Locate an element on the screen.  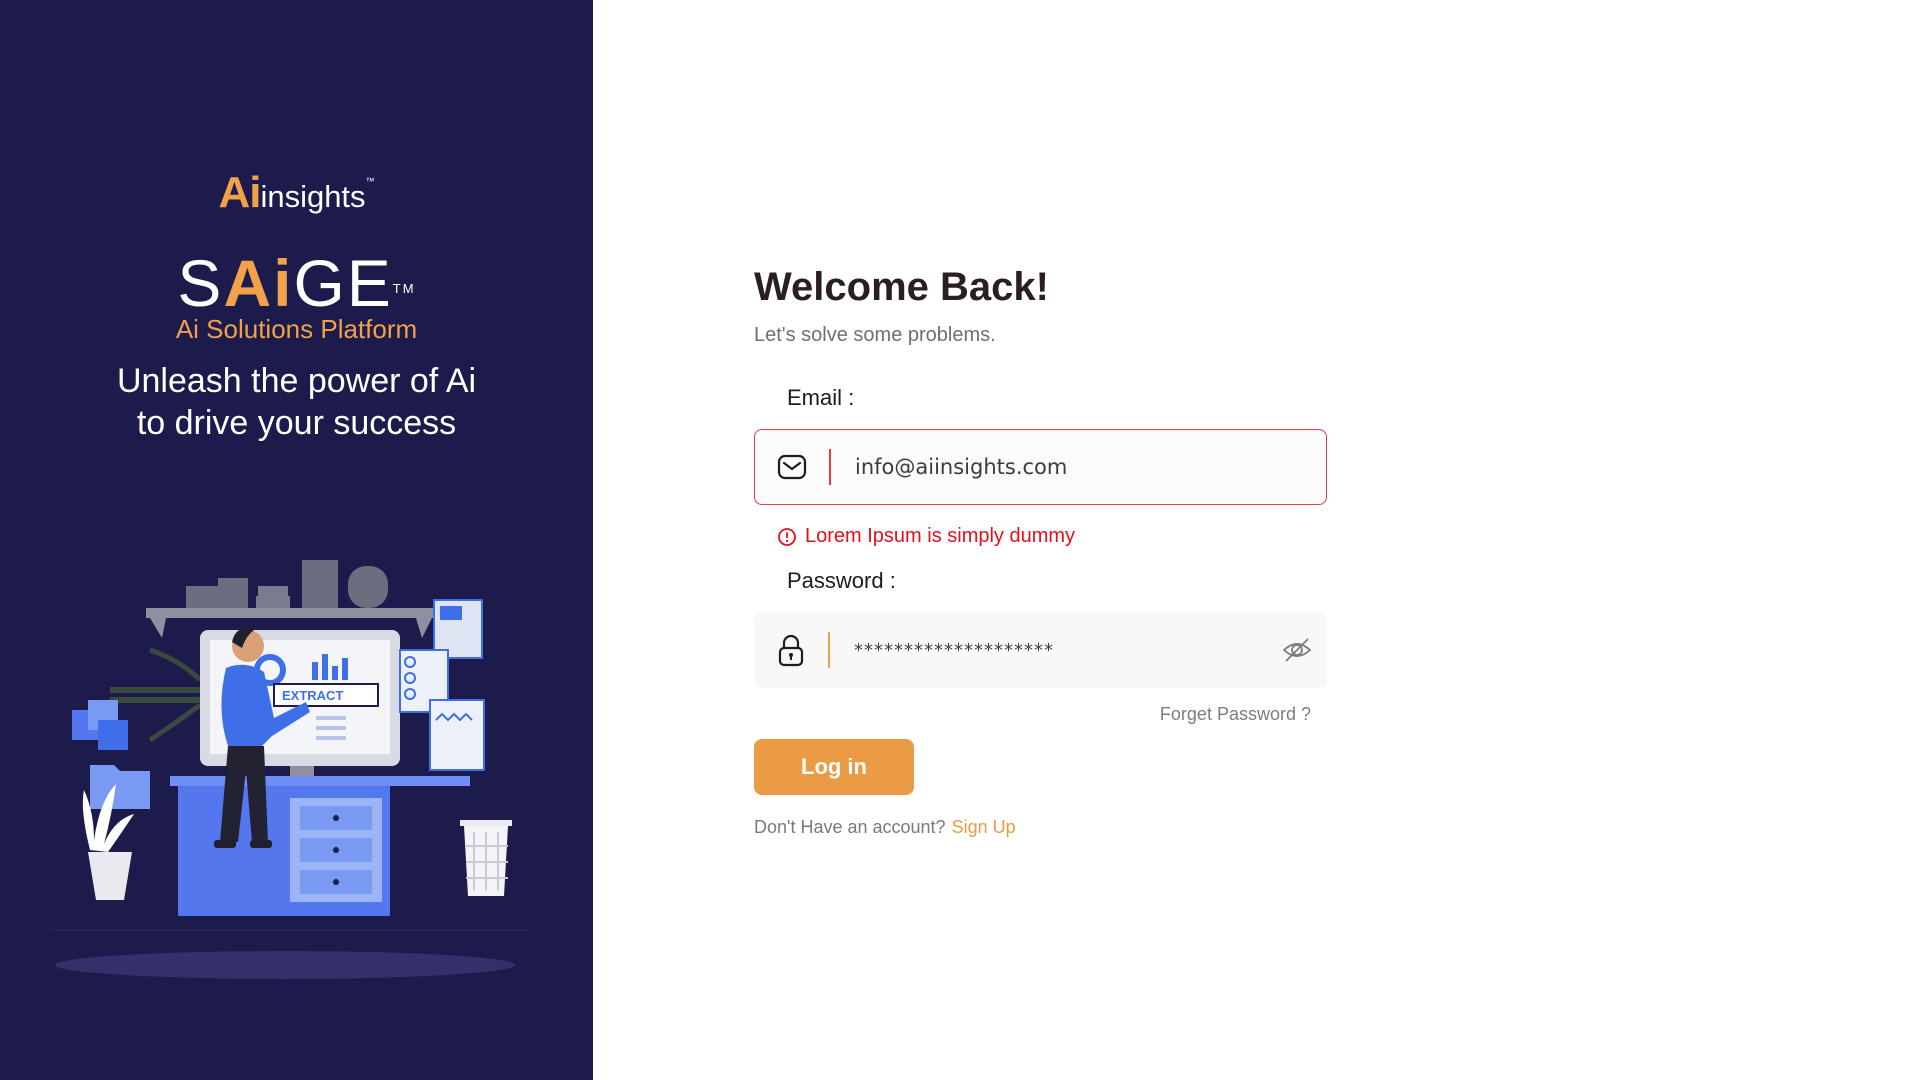
mail-icon is located at coordinates (792, 467).